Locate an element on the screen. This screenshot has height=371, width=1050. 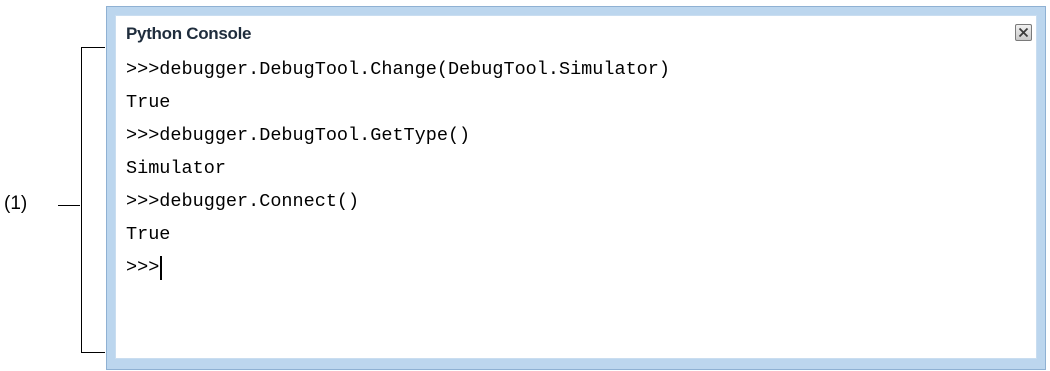
close-button is located at coordinates (1023, 32).